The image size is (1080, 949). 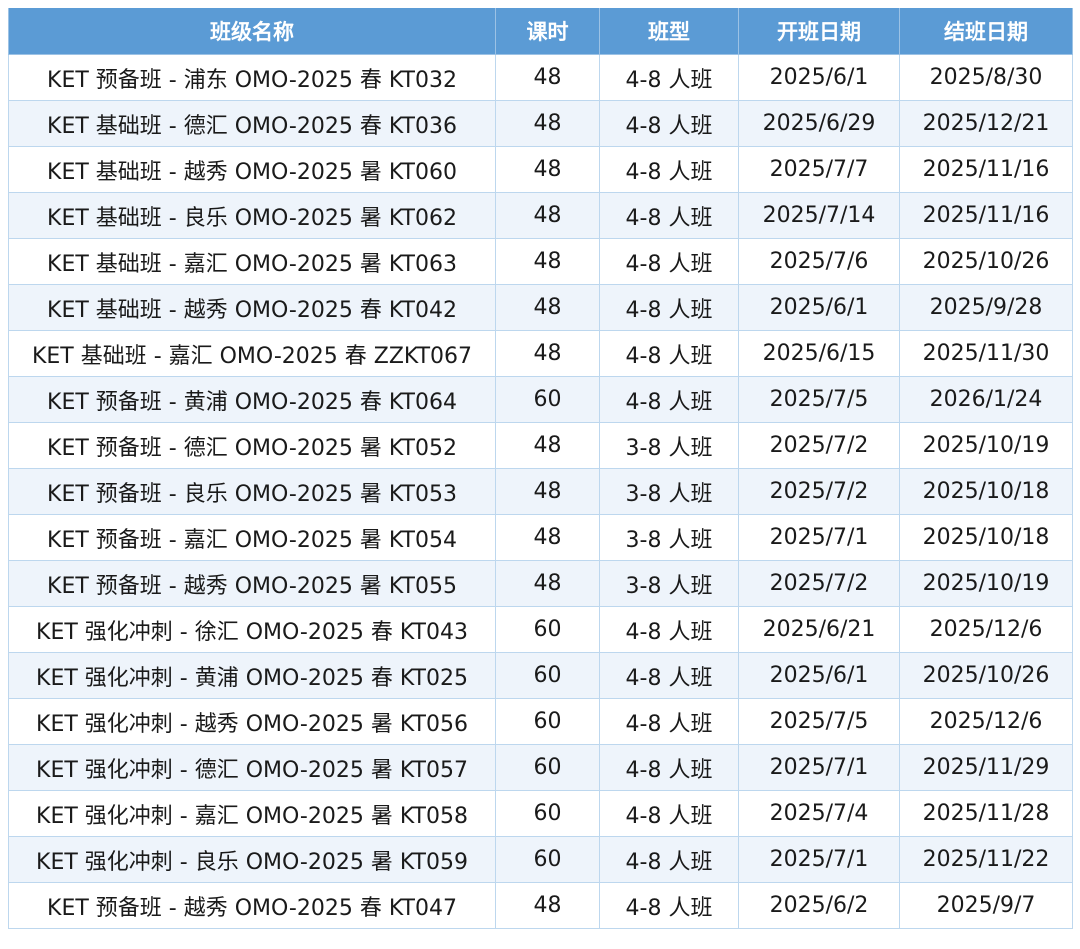 I want to click on cell-end-date: 2025/10/18, so click(x=986, y=491).